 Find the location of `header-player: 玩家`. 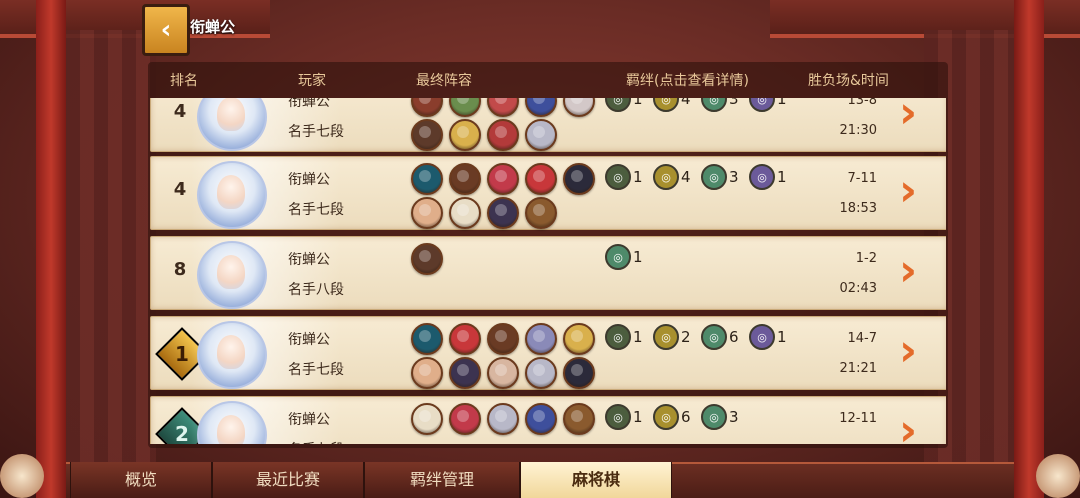

header-player: 玩家 is located at coordinates (312, 81).